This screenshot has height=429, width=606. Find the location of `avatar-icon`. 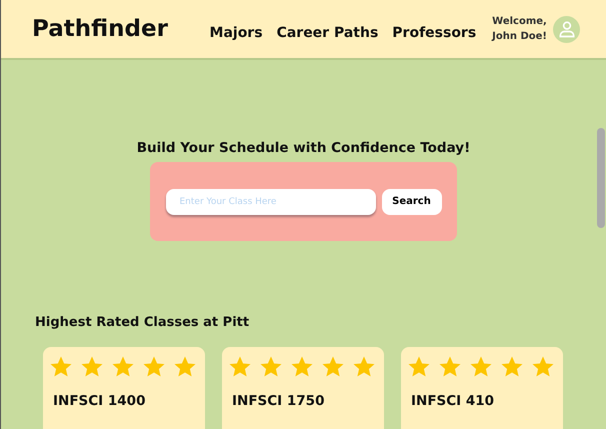

avatar-icon is located at coordinates (566, 29).